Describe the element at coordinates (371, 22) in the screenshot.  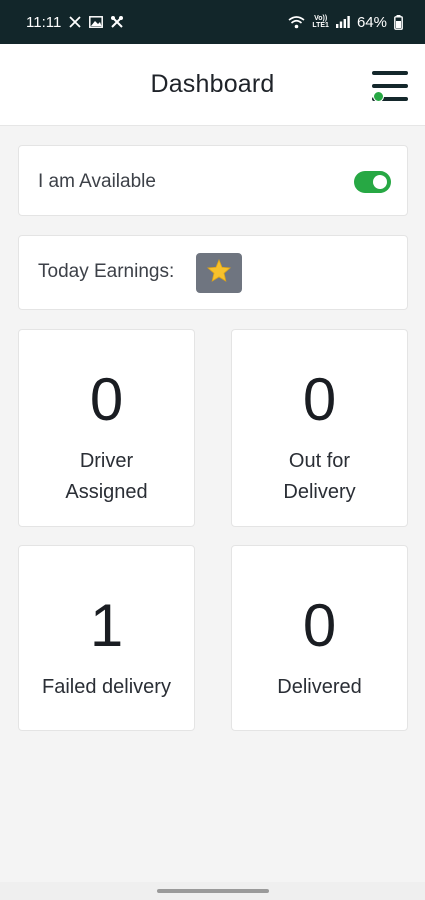
I see `battery-percent: 64%` at that location.